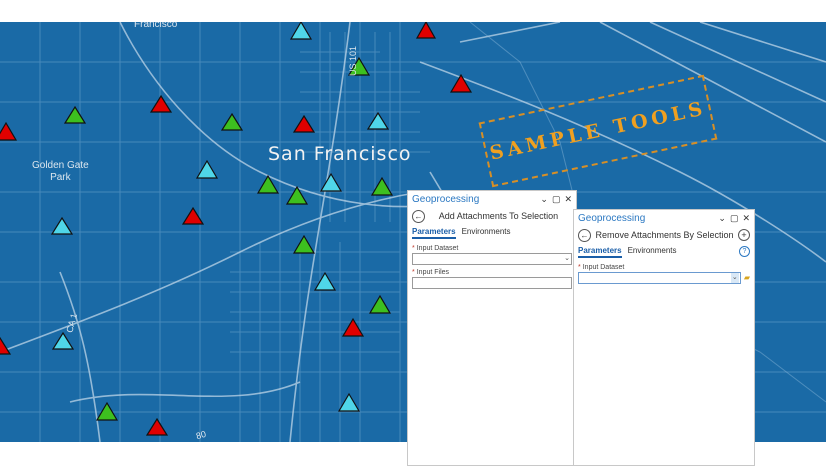  I want to click on park-label: Golden Gate Park, so click(60, 172).